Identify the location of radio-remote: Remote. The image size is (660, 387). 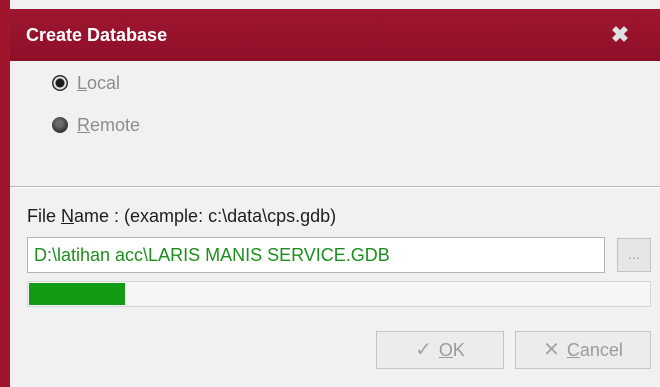
(96, 125).